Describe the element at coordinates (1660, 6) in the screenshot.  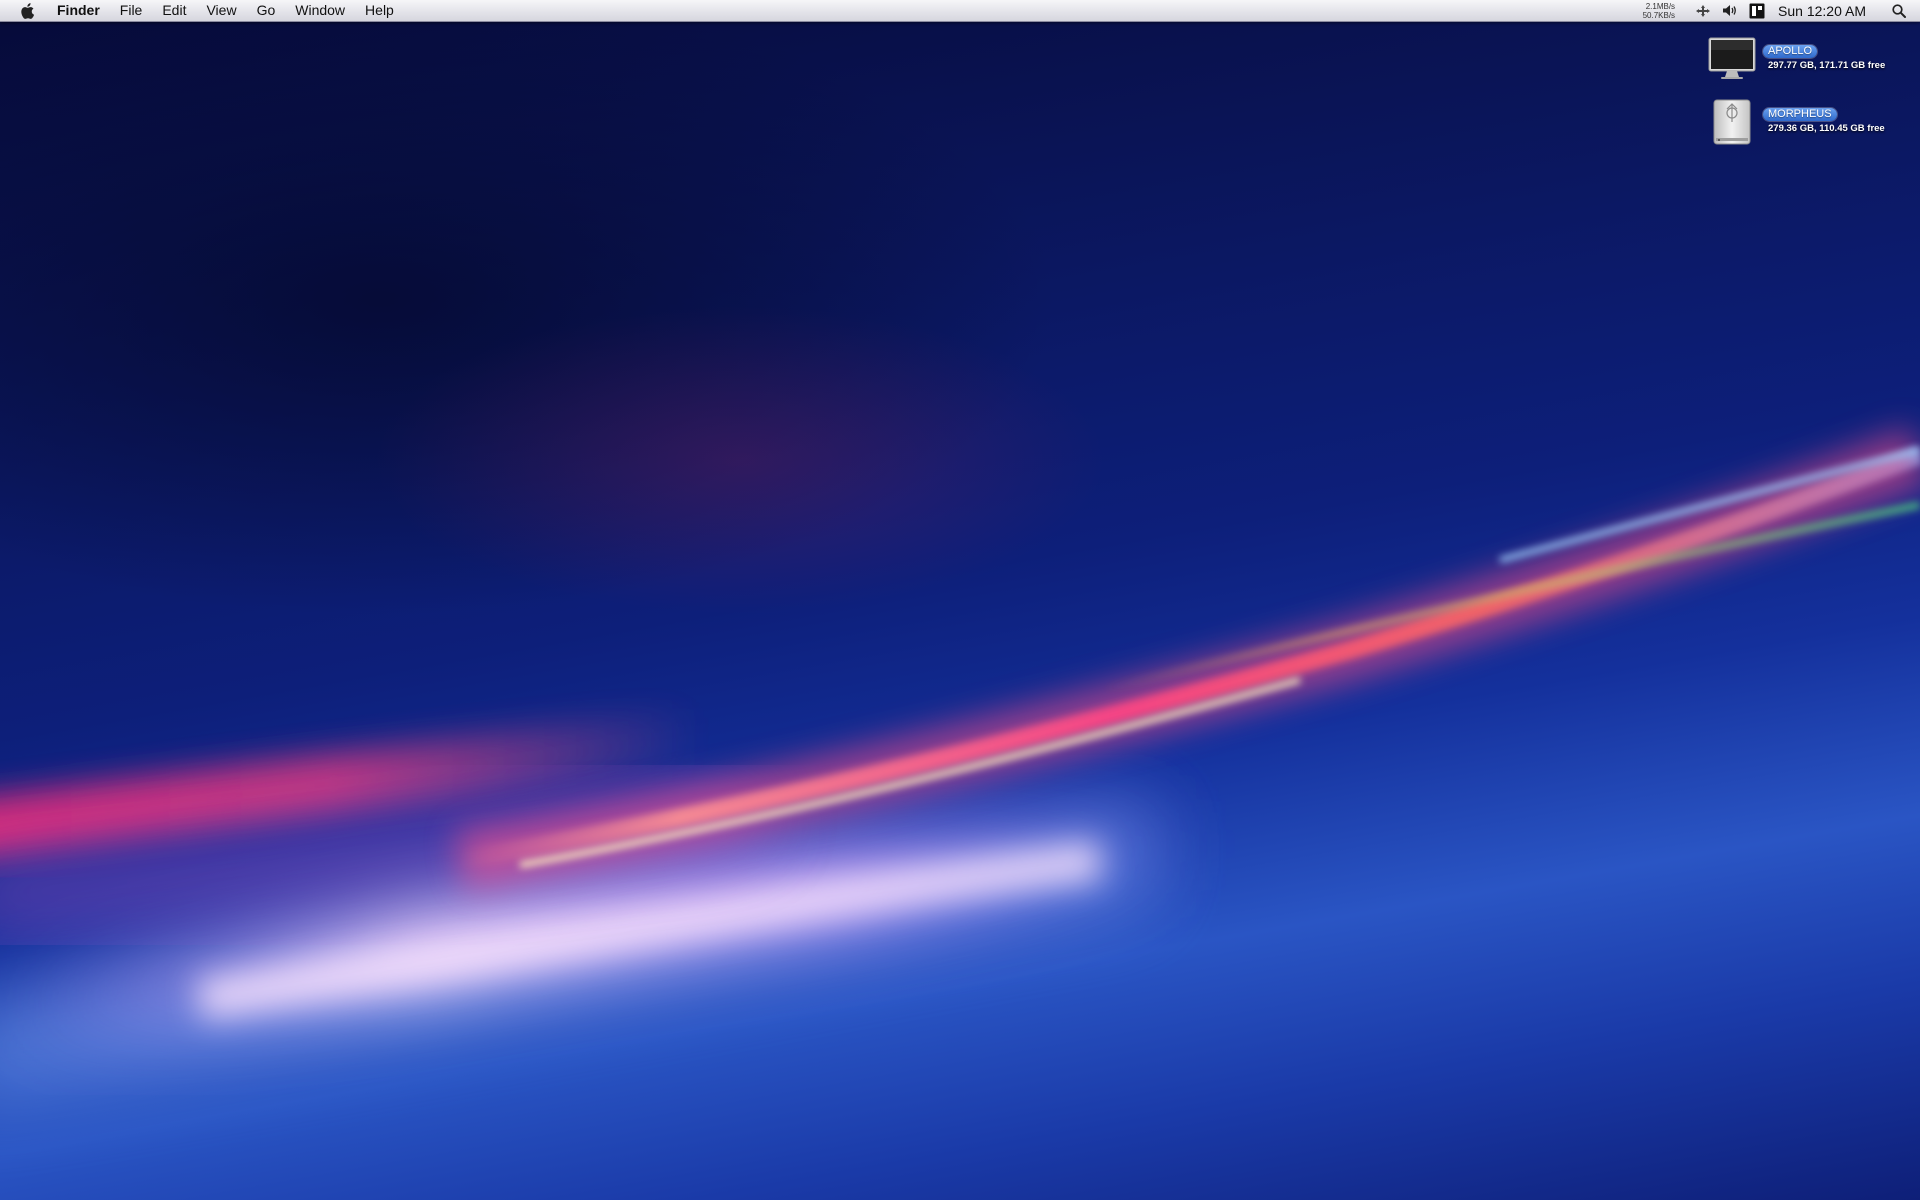
I see `upload-speed: 2.1MB/s` at that location.